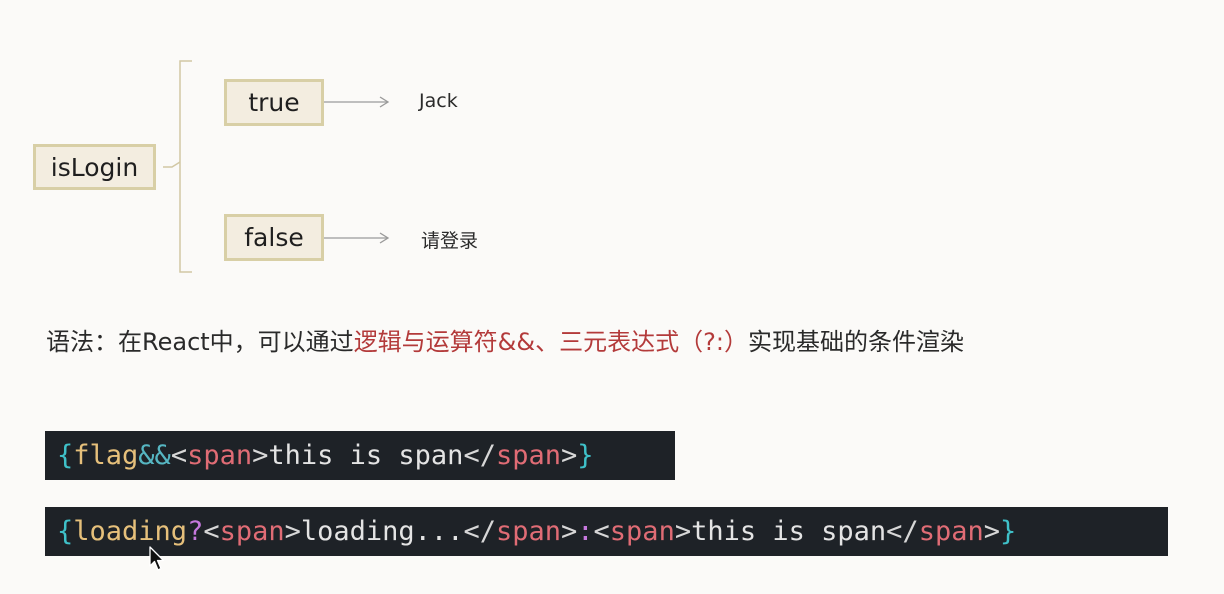 The width and height of the screenshot is (1224, 594). I want to click on arrow-false-head, so click(384, 238).